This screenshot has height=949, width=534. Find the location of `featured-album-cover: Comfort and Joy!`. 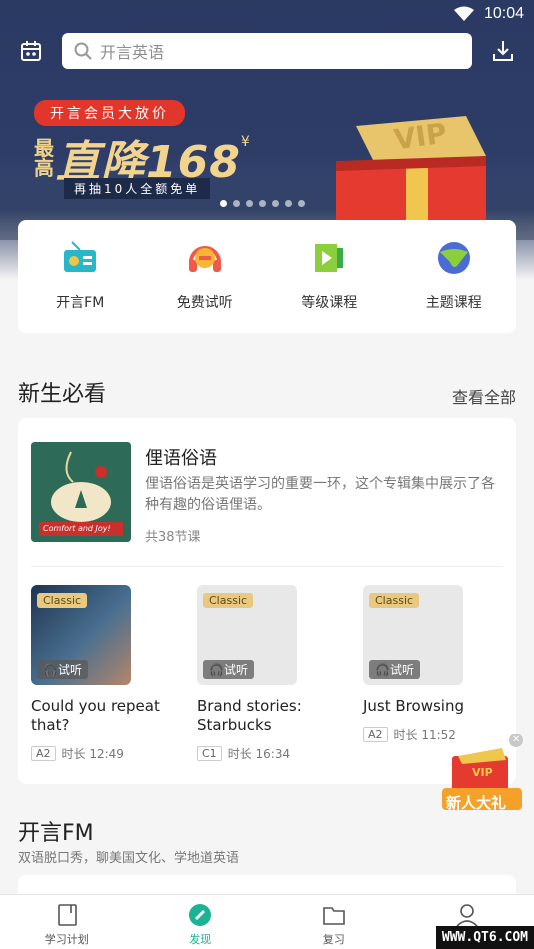

featured-album-cover: Comfort and Joy! is located at coordinates (81, 492).